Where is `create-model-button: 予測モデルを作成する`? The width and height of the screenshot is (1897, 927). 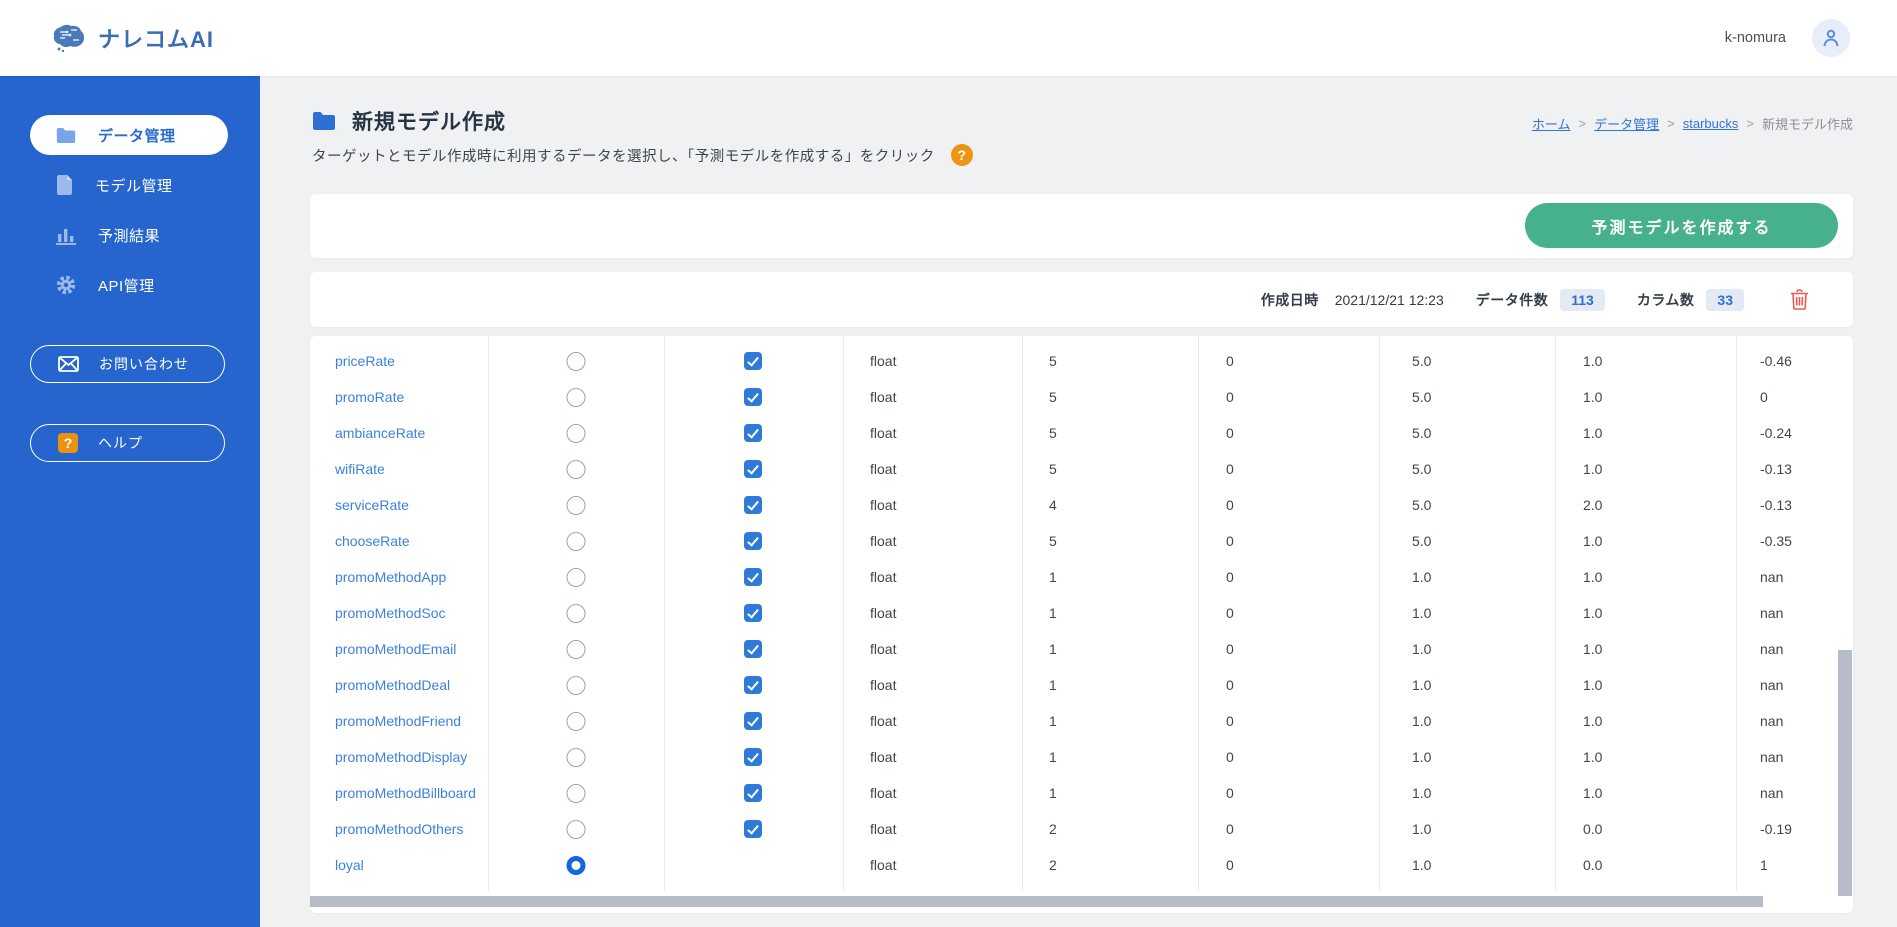
create-model-button: 予測モデルを作成する is located at coordinates (1681, 225).